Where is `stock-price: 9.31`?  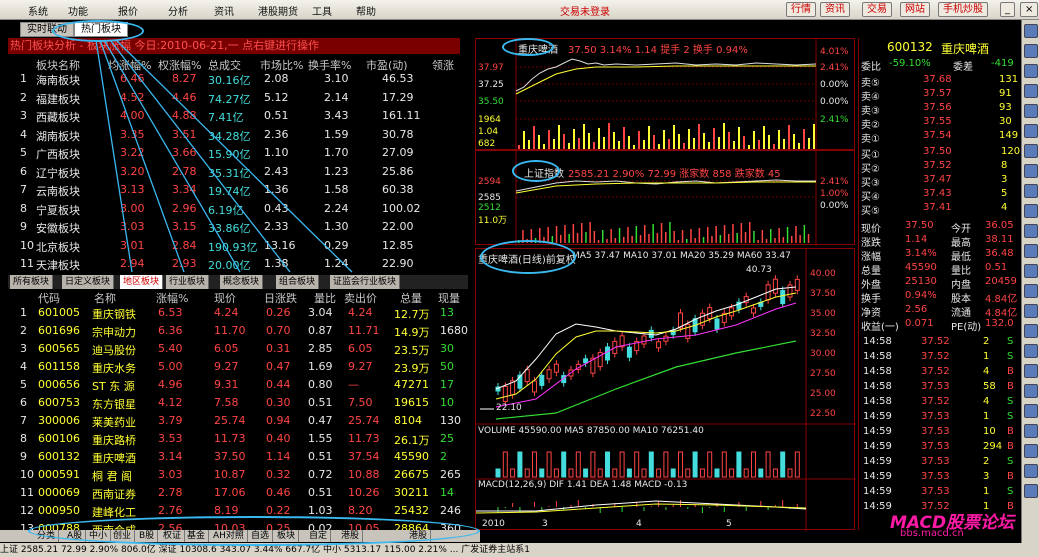
stock-price: 9.31 is located at coordinates (226, 384).